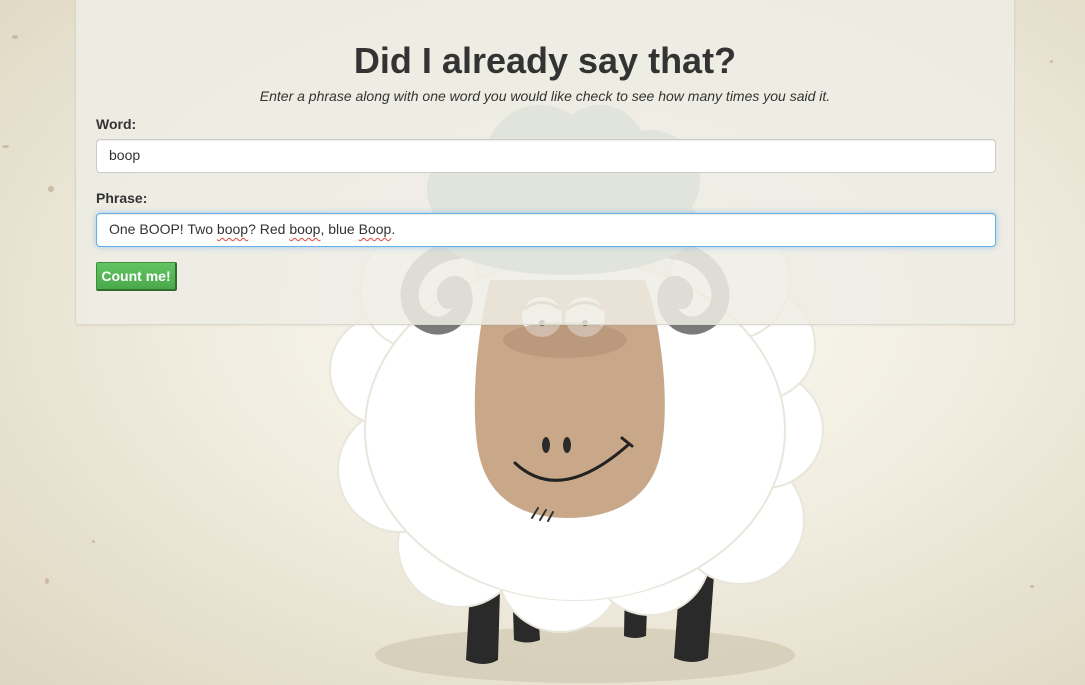 The image size is (1085, 685). Describe the element at coordinates (375, 229) in the screenshot. I see `phrase-misspelled-word: Boop` at that location.